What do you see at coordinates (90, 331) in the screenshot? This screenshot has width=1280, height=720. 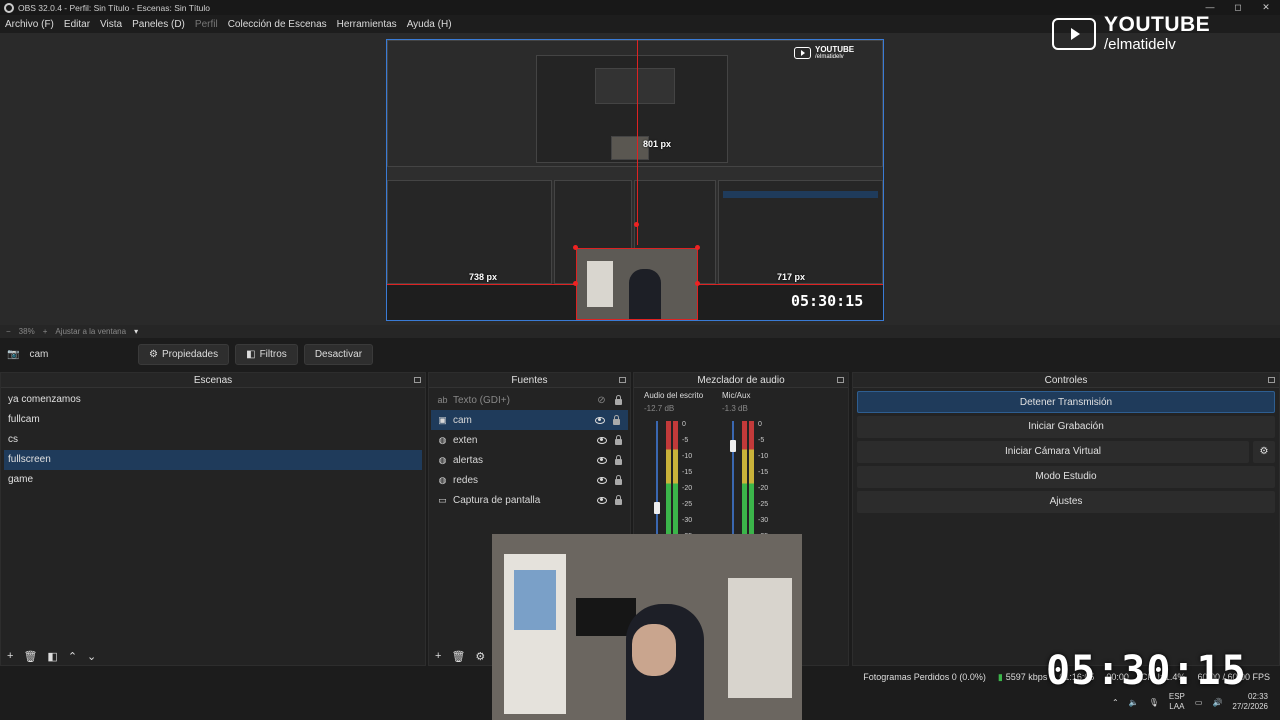 I see `fit-to-window: Ajustar a la ventana` at bounding box center [90, 331].